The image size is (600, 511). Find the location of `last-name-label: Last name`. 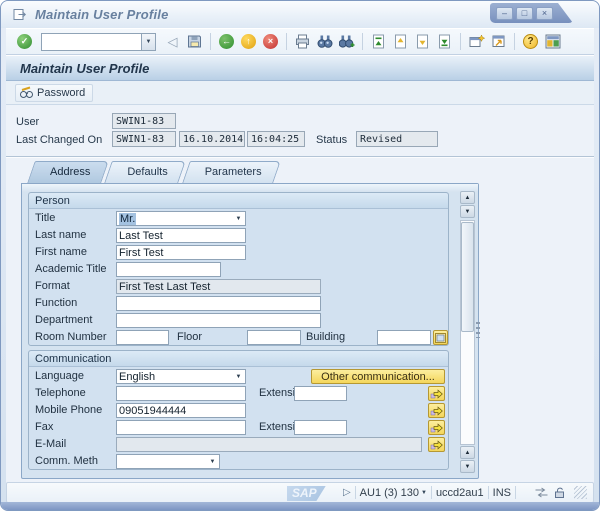

last-name-label: Last name is located at coordinates (61, 235).